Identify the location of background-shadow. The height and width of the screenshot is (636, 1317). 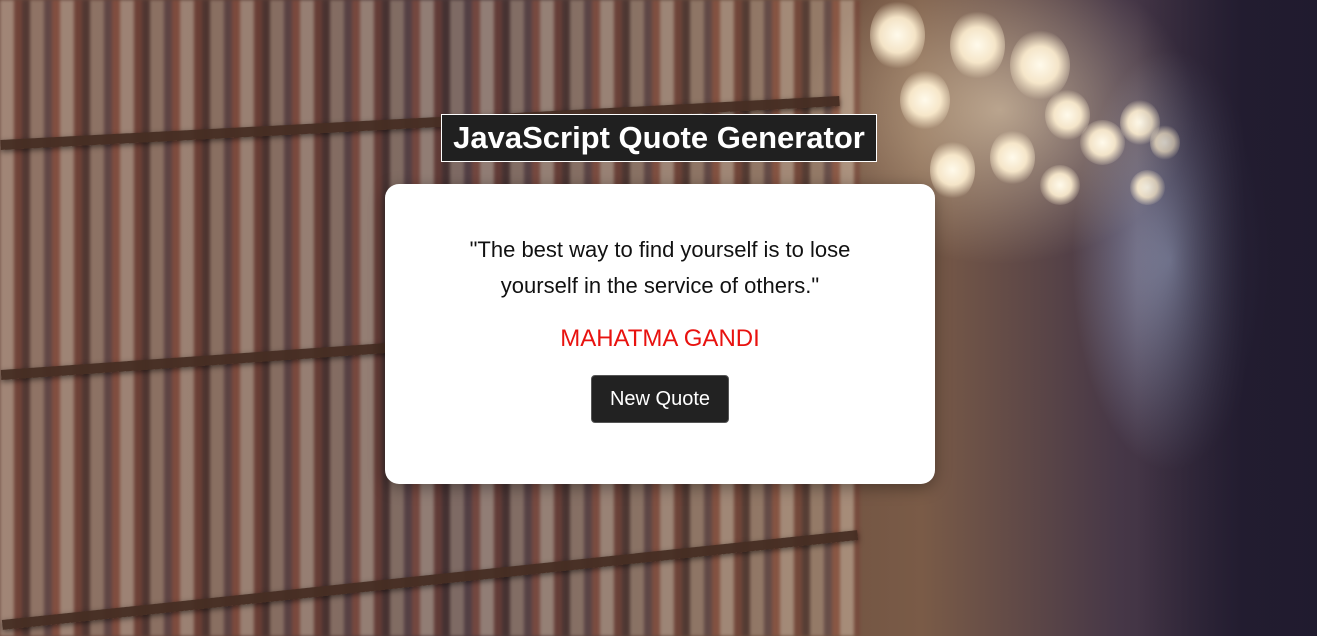
(1227, 318).